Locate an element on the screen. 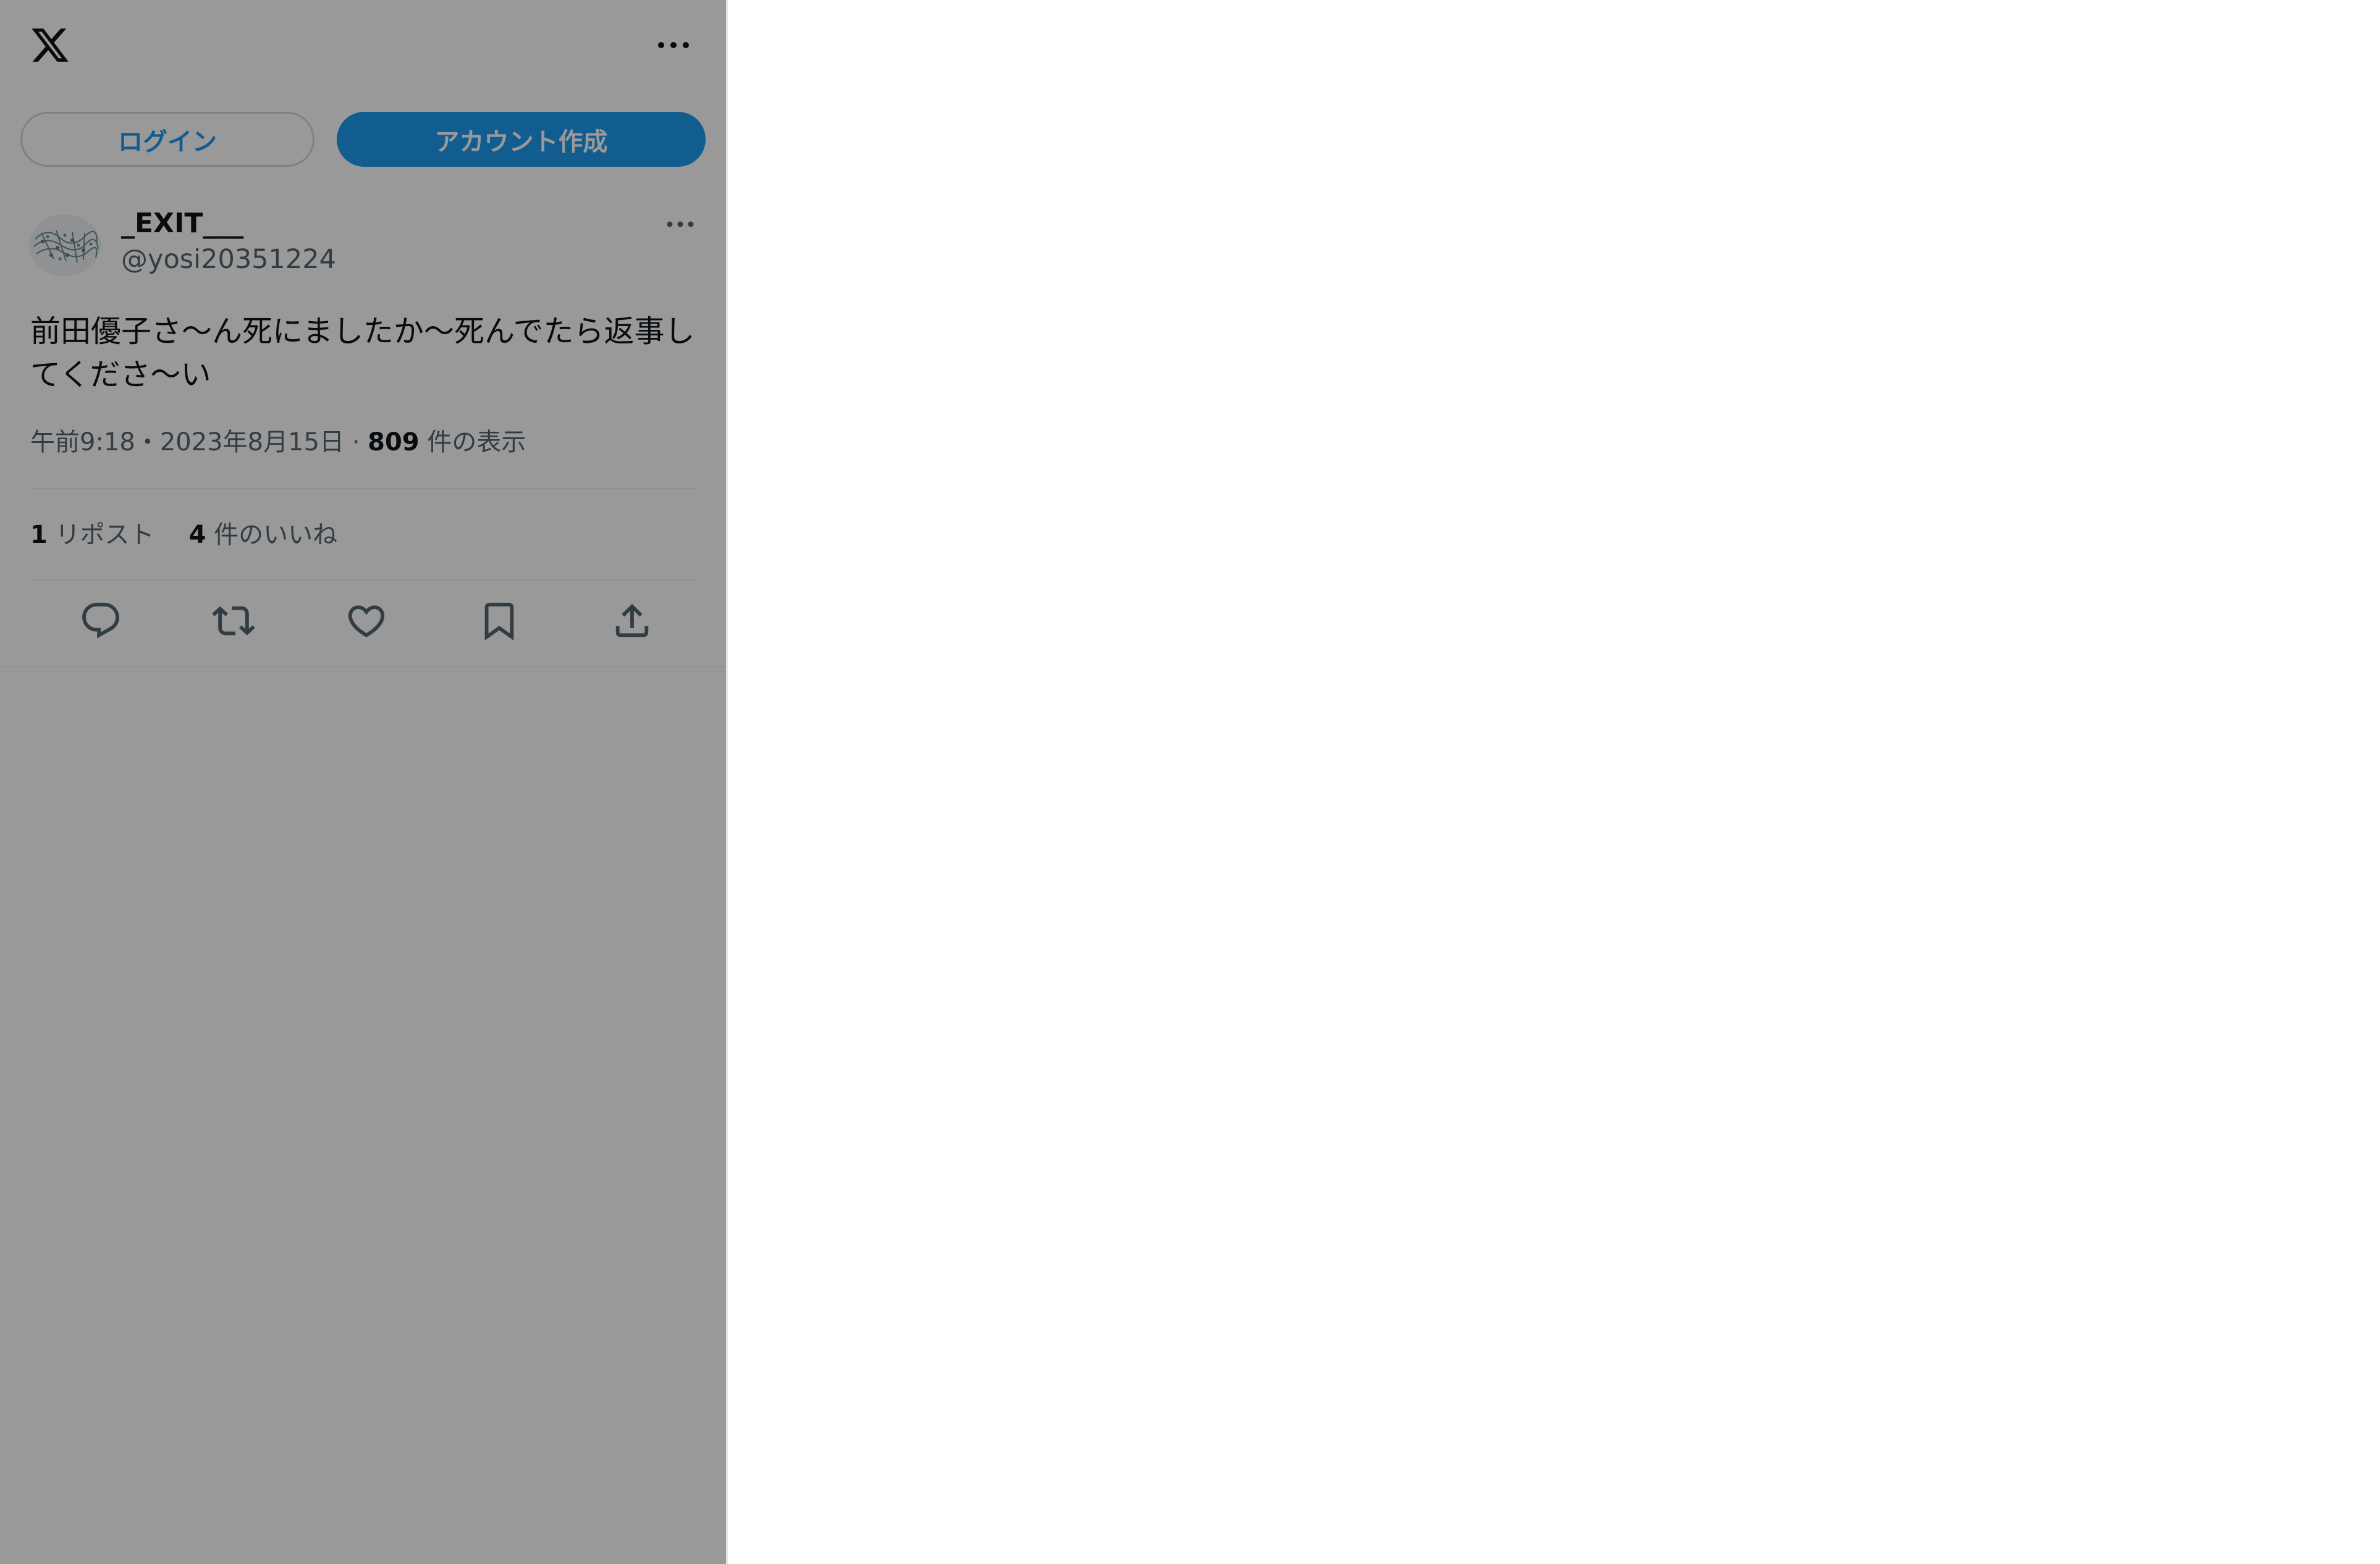 This screenshot has height=1564, width=2380. heart-icon is located at coordinates (367, 620).